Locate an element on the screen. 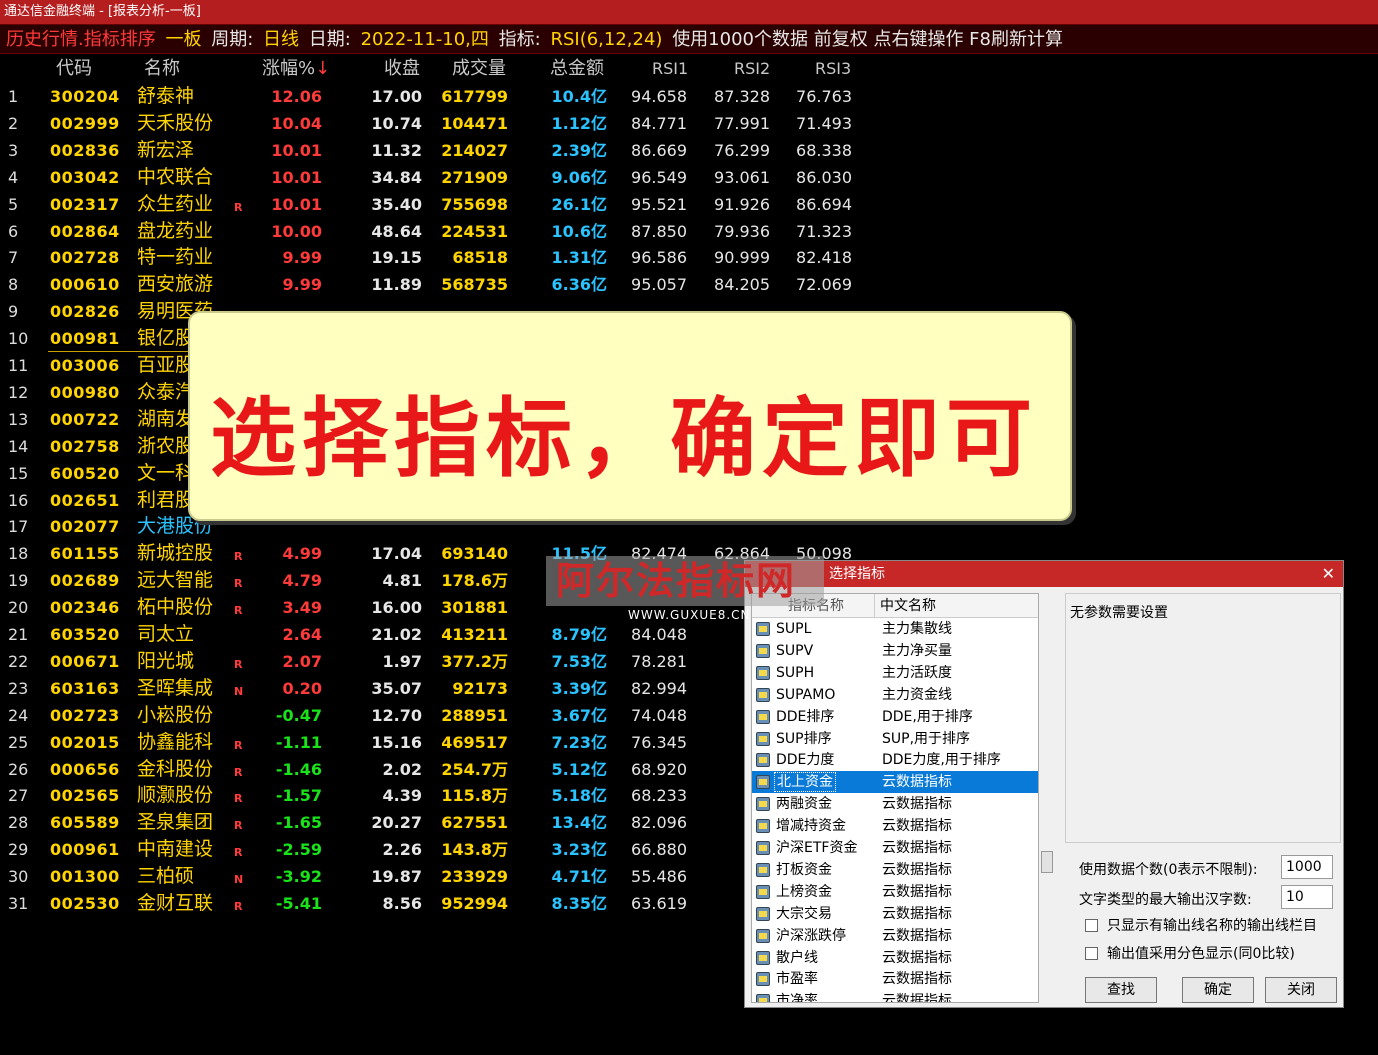 Image resolution: width=1378 pixels, height=1055 pixels. indicator-list-item: 增减持资金 云数据指标 is located at coordinates (895, 826).